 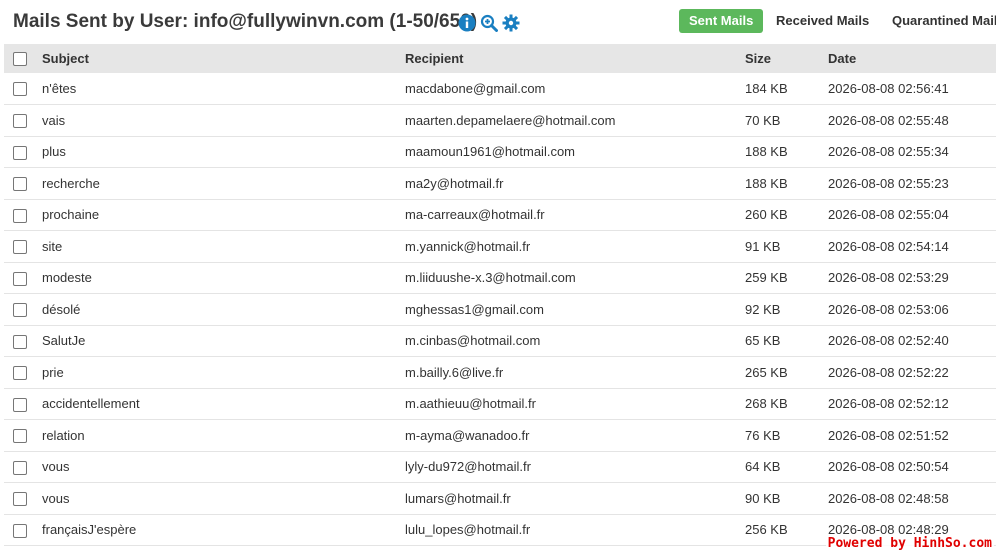 I want to click on recipient-cell: maarten.depamelaere@hotmail.com, so click(x=510, y=120).